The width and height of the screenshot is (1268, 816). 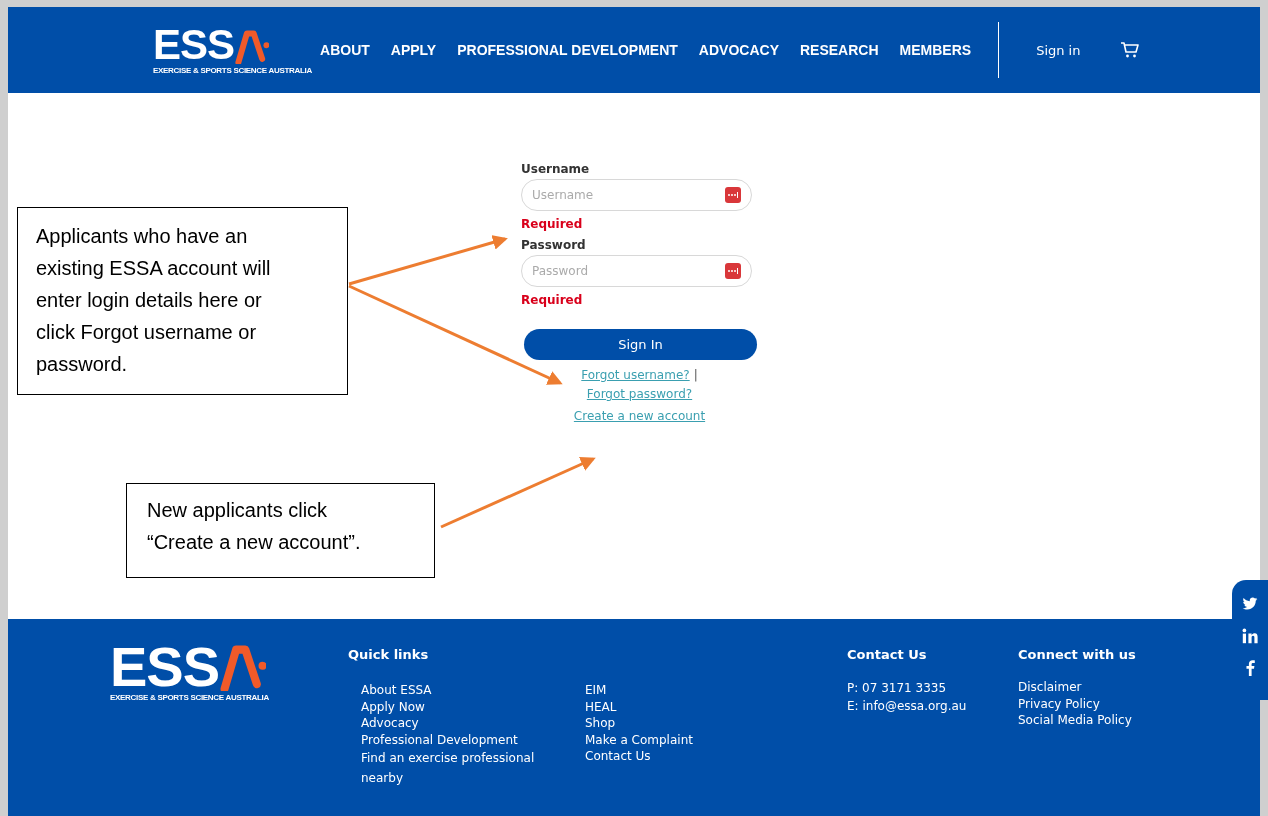 I want to click on nav-link: MEMBERS, so click(x=935, y=50).